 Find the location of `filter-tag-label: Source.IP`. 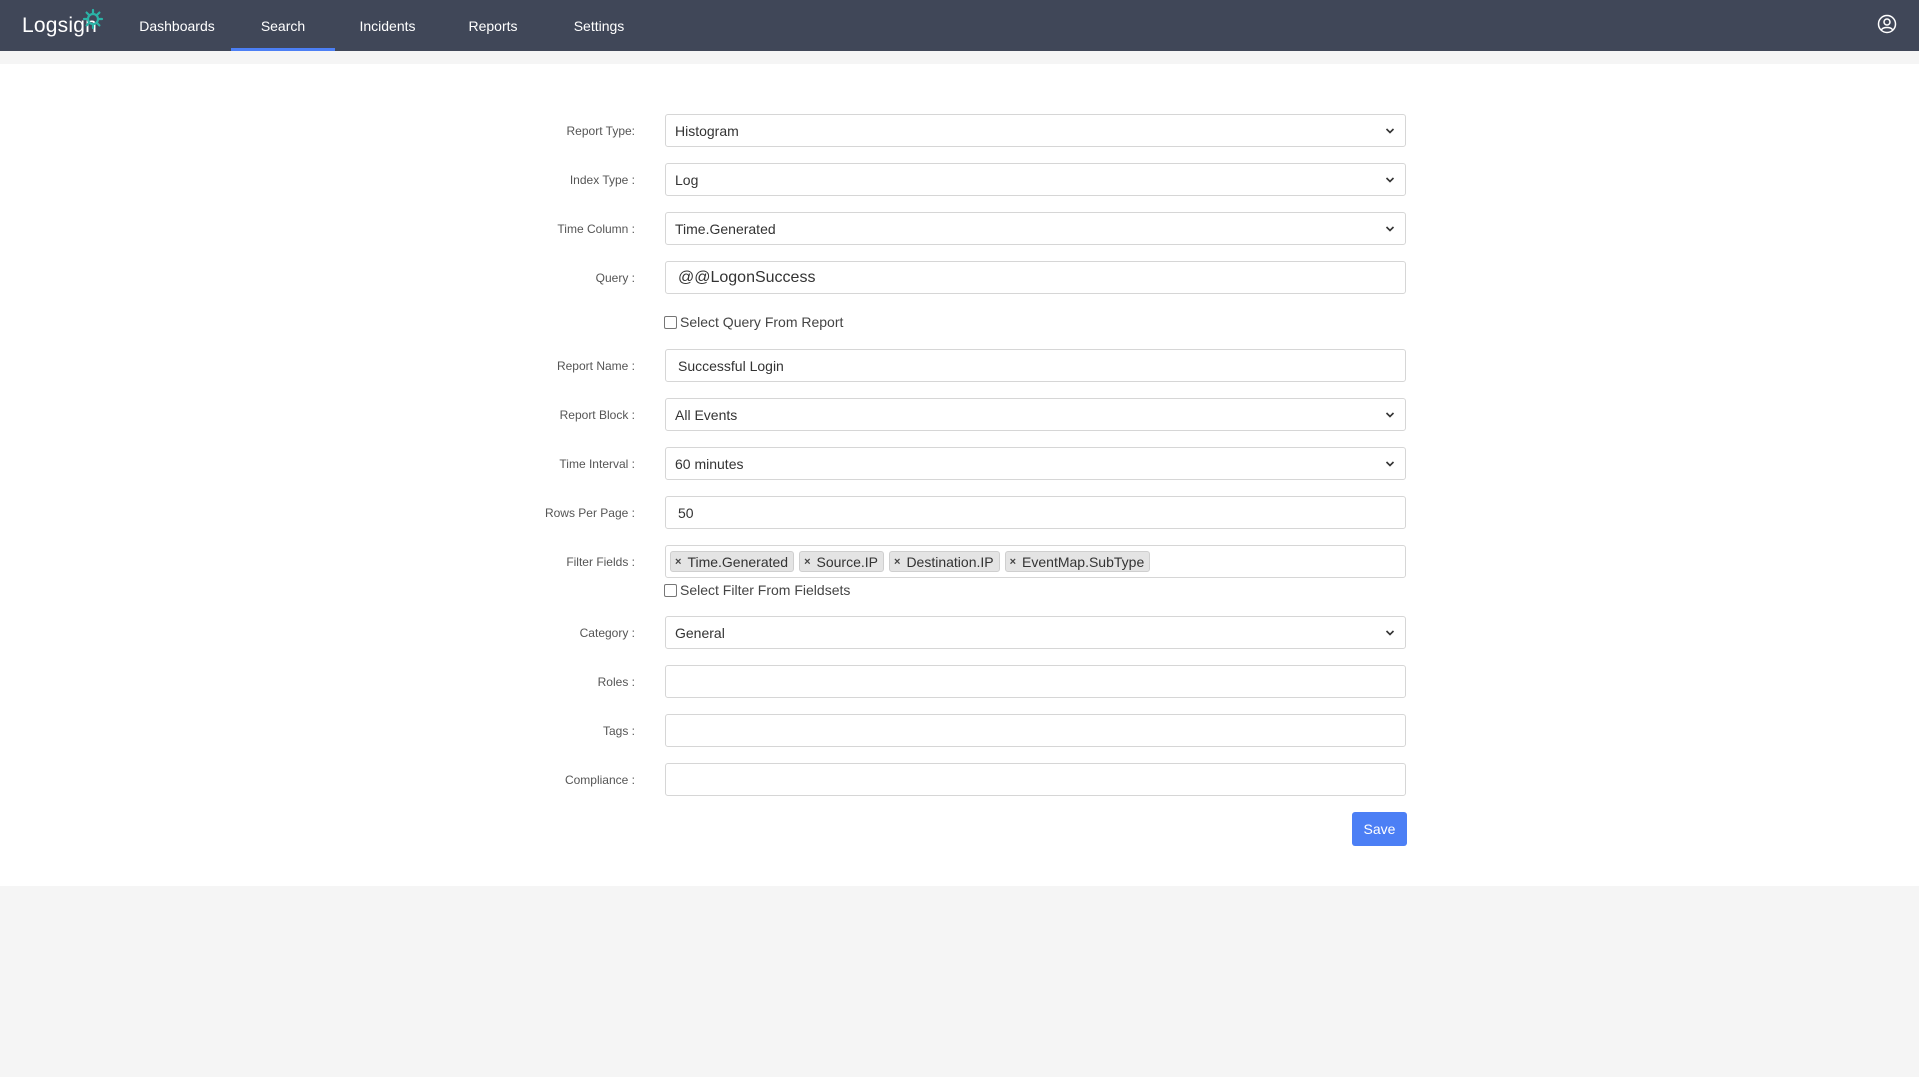

filter-tag-label: Source.IP is located at coordinates (847, 561).